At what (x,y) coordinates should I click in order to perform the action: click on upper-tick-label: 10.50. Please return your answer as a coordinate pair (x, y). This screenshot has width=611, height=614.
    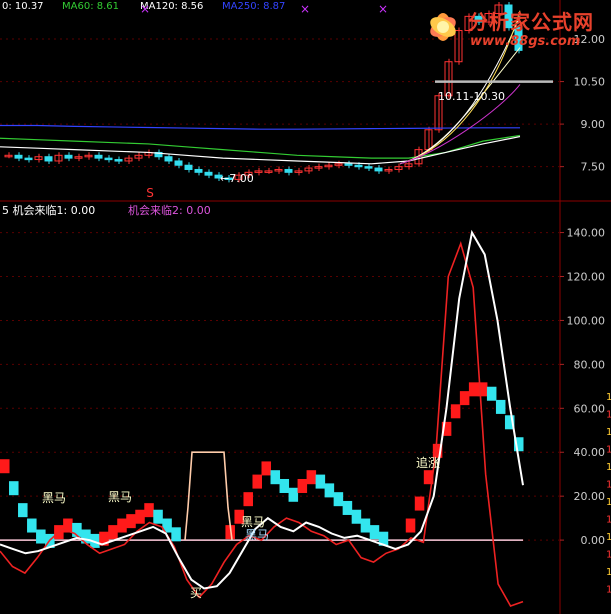
    Looking at the image, I should click on (590, 82).